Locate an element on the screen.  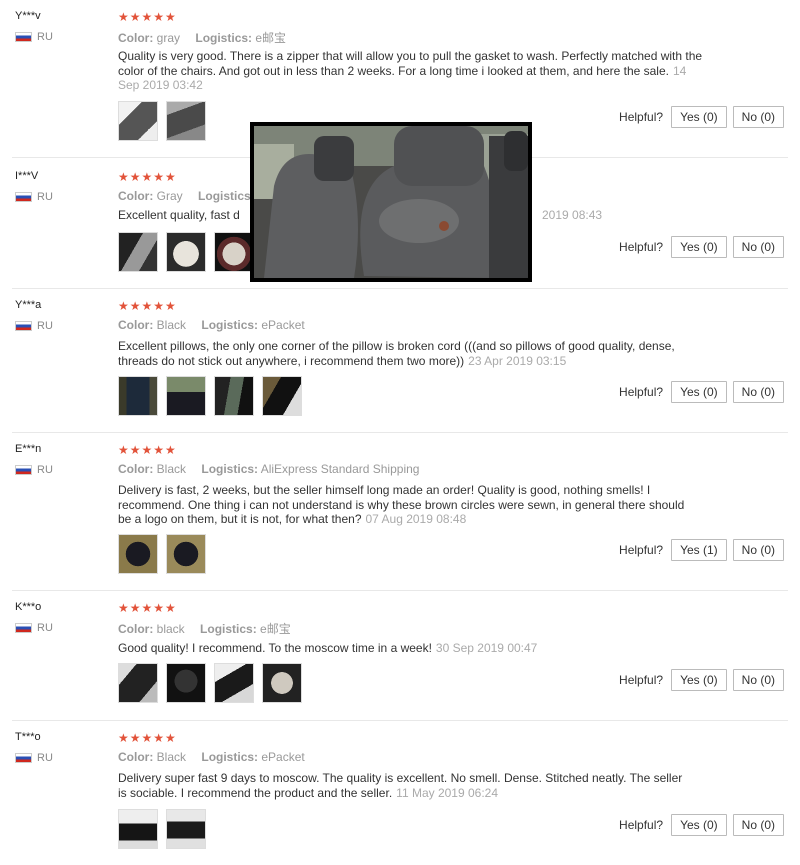
reviewer-name: Y***v is located at coordinates (28, 16).